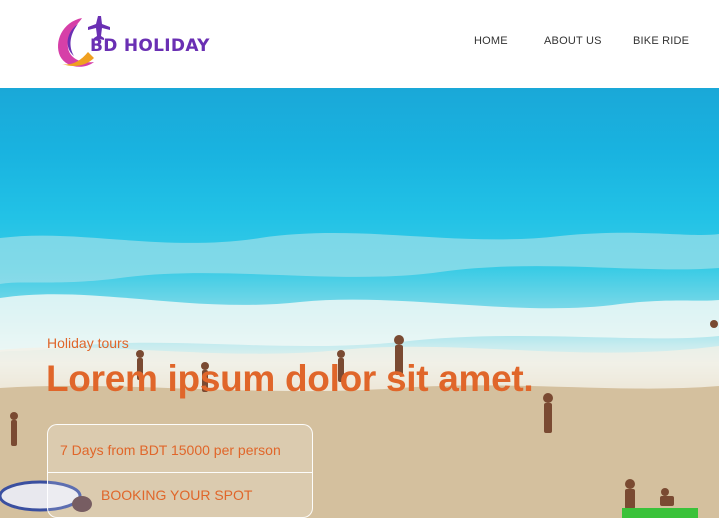  Describe the element at coordinates (290, 378) in the screenshot. I see `hero-title: Lorem ipsum dolor sit amet.` at that location.